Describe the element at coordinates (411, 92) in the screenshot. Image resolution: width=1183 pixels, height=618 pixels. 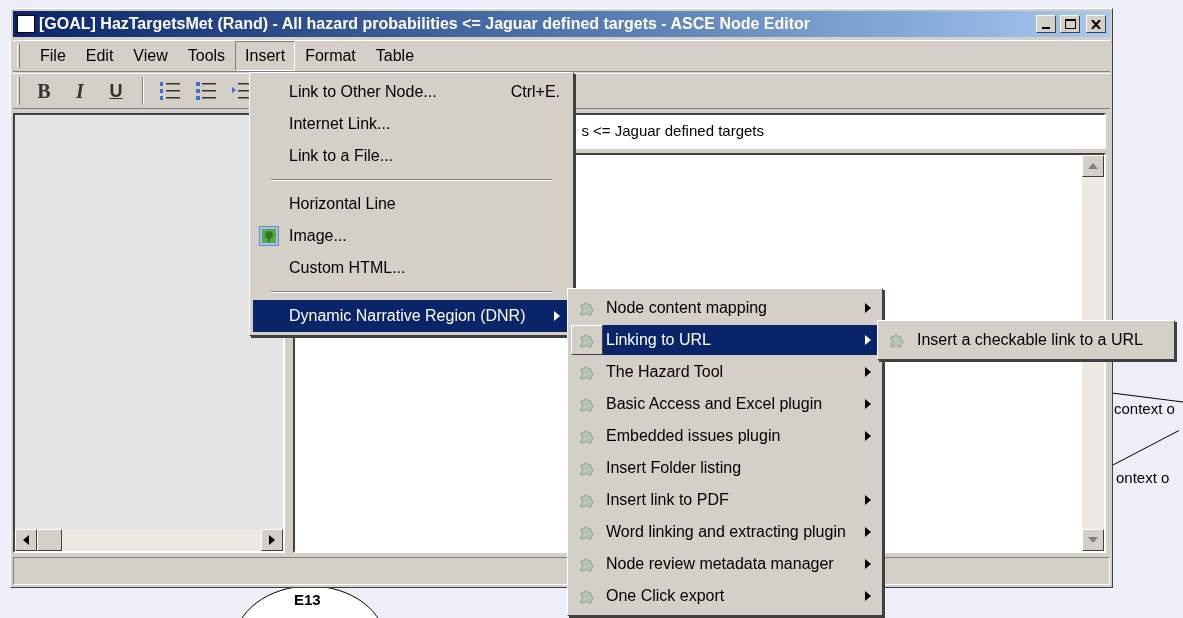
I see `menu-entry: Link to Other Node... Ctrl+E.` at that location.